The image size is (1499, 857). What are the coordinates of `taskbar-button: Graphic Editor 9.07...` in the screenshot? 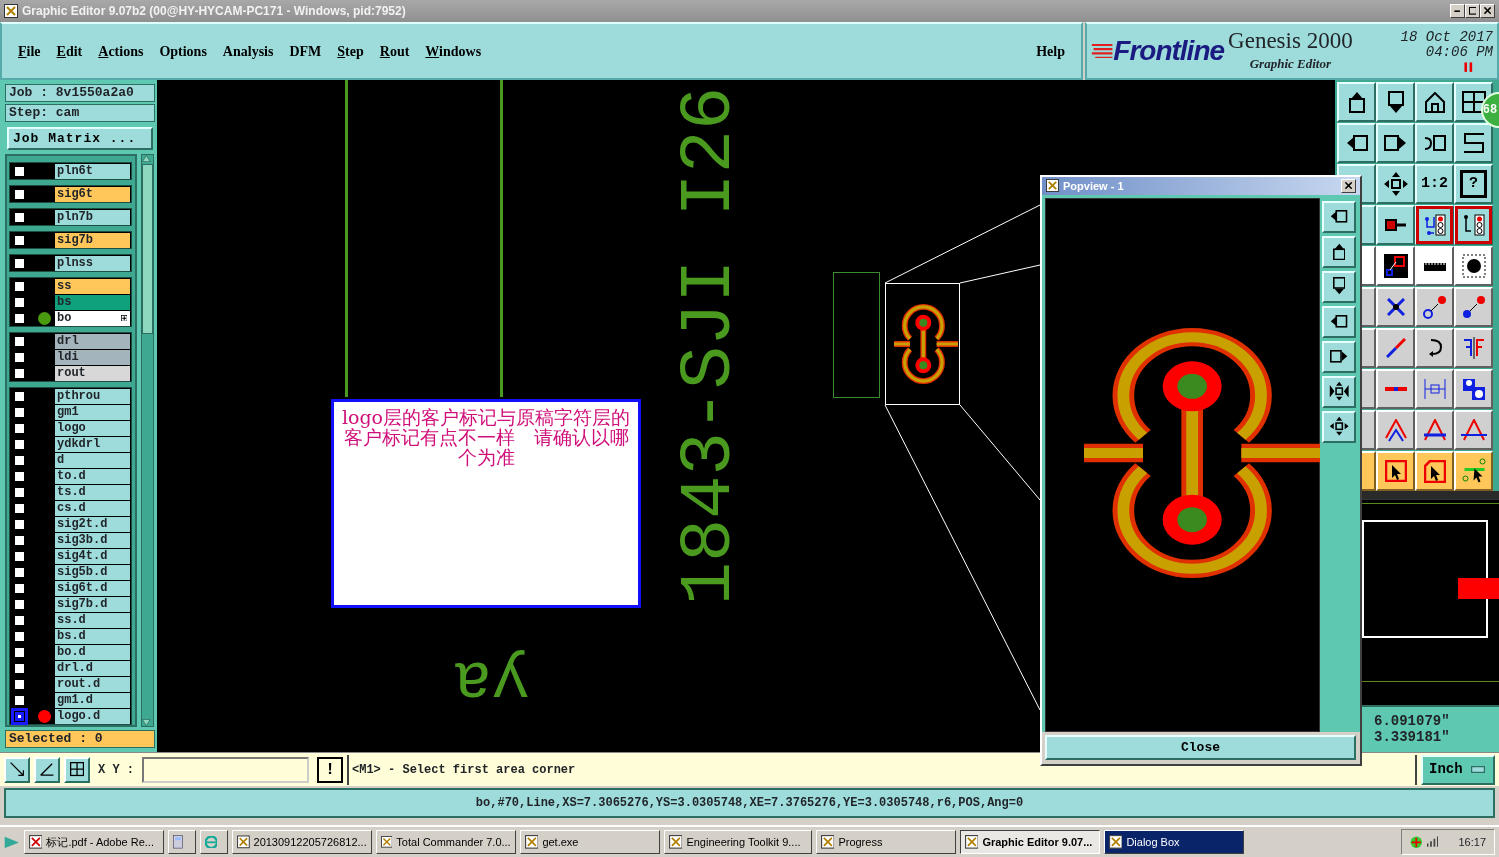 It's located at (1029, 842).